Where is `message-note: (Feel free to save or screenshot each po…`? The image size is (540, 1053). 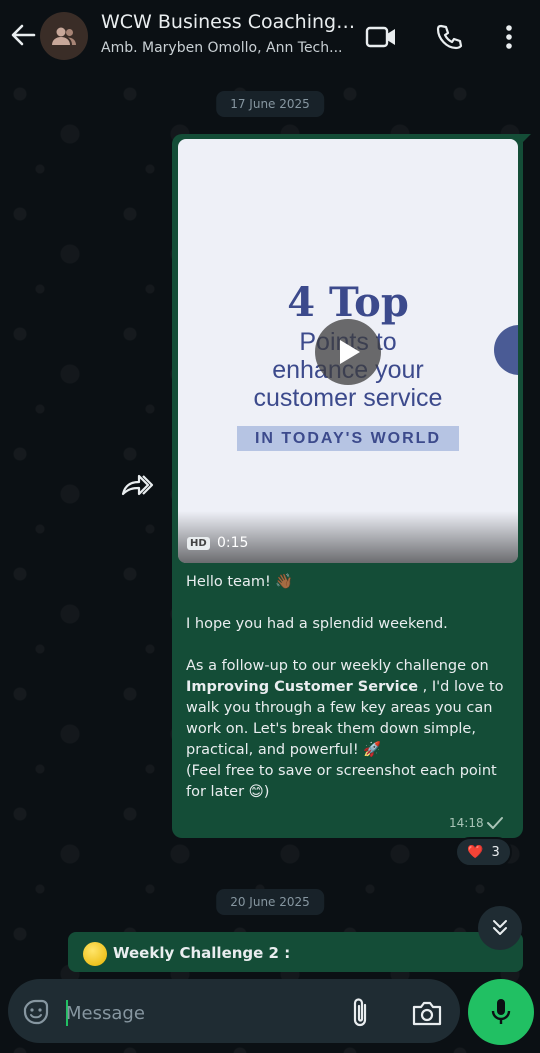 message-note: (Feel free to save or screenshot each po… is located at coordinates (341, 781).